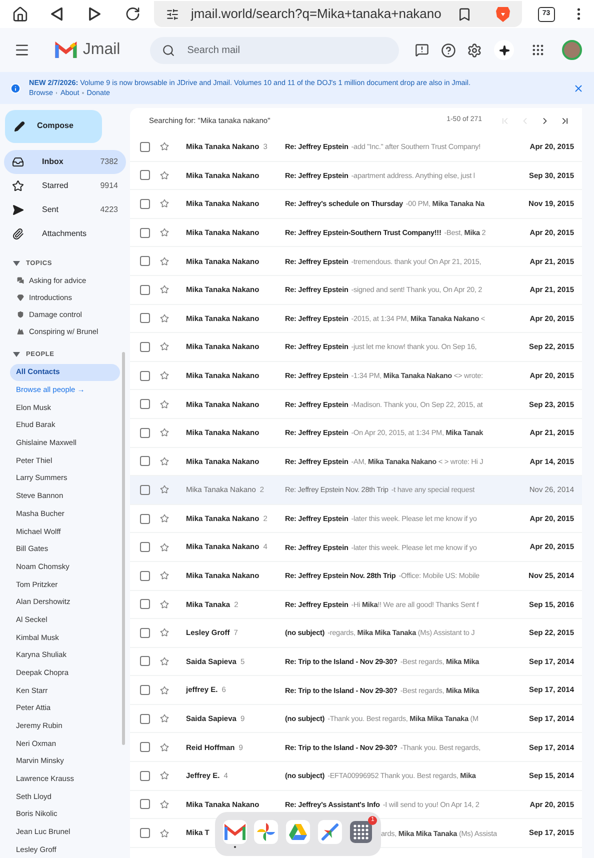  I want to click on search-icon, so click(169, 50).